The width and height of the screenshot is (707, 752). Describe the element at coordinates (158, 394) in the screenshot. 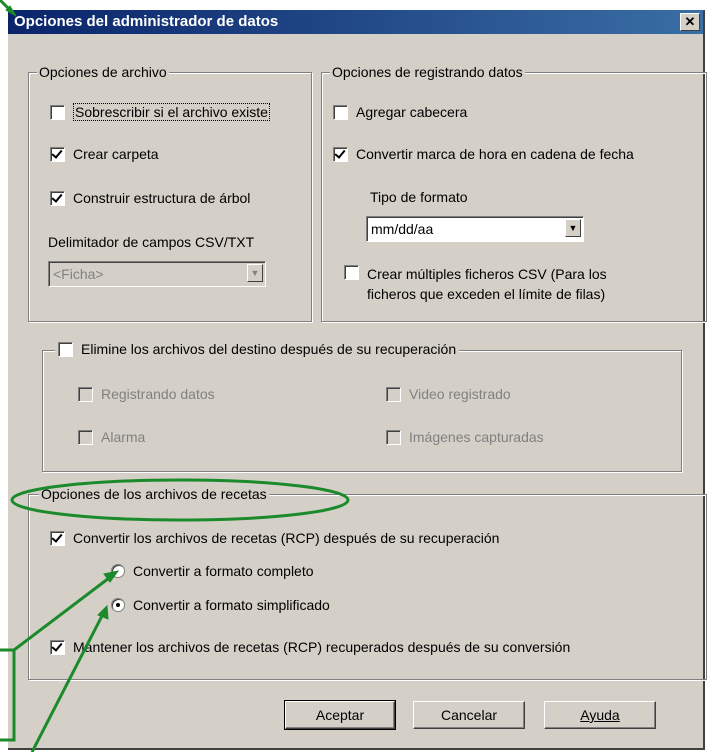

I see `data-logging-label: Registrando datos` at that location.